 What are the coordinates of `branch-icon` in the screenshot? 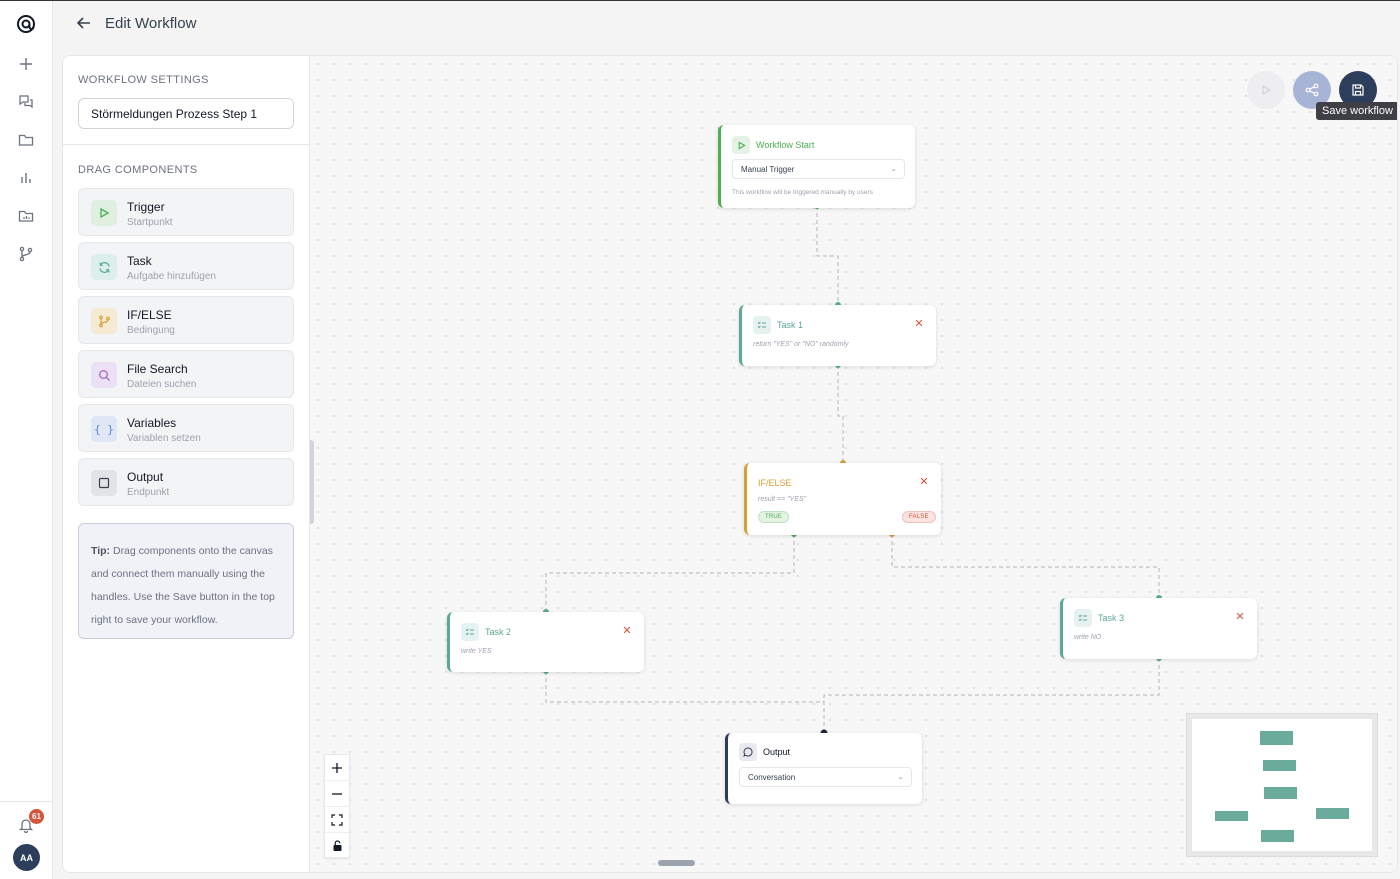 It's located at (104, 321).